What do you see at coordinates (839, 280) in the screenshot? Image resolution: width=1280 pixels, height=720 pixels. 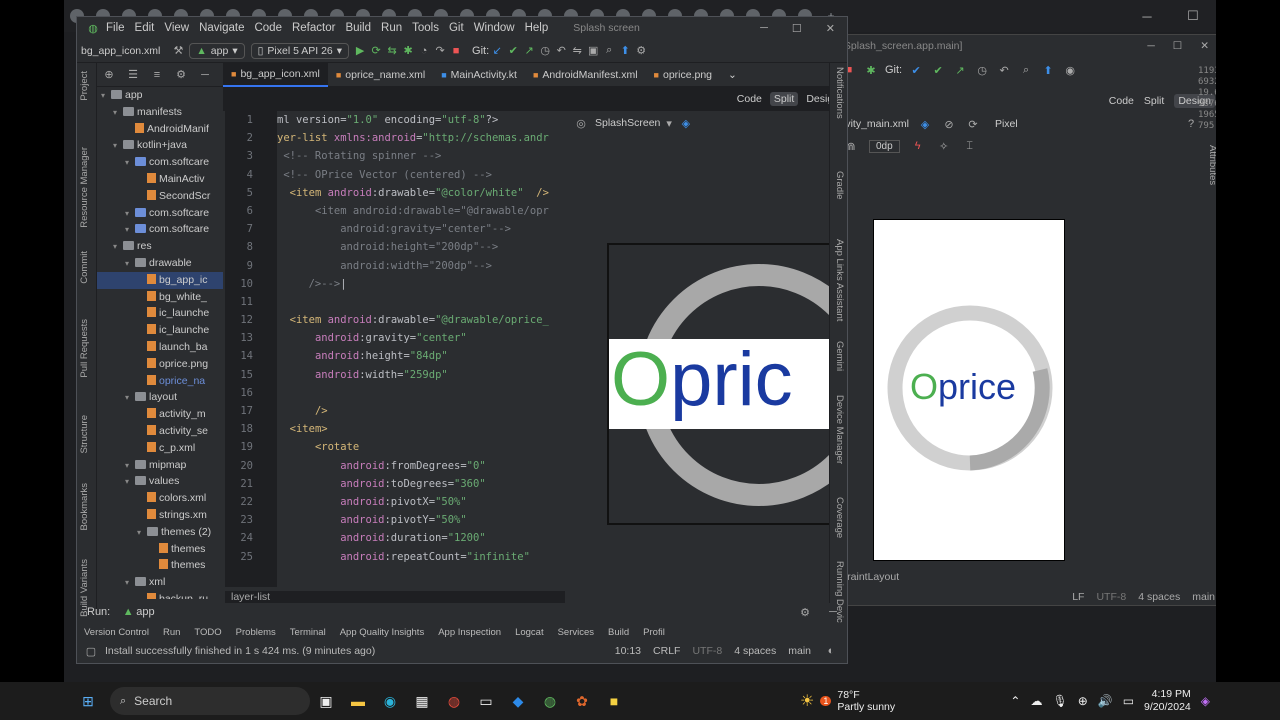 I see `tool-window-tab: App Links Assistant` at bounding box center [839, 280].